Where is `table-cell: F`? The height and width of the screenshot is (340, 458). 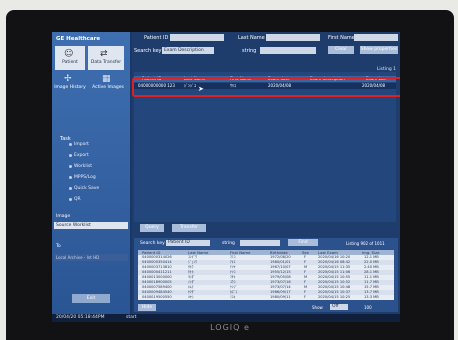
table-cell: F is located at coordinates (305, 297).